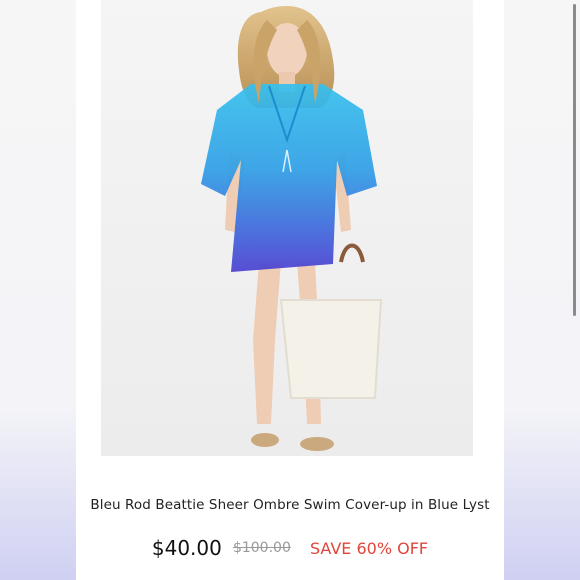 The width and height of the screenshot is (580, 580). Describe the element at coordinates (542, 290) in the screenshot. I see `right-background-band` at that location.